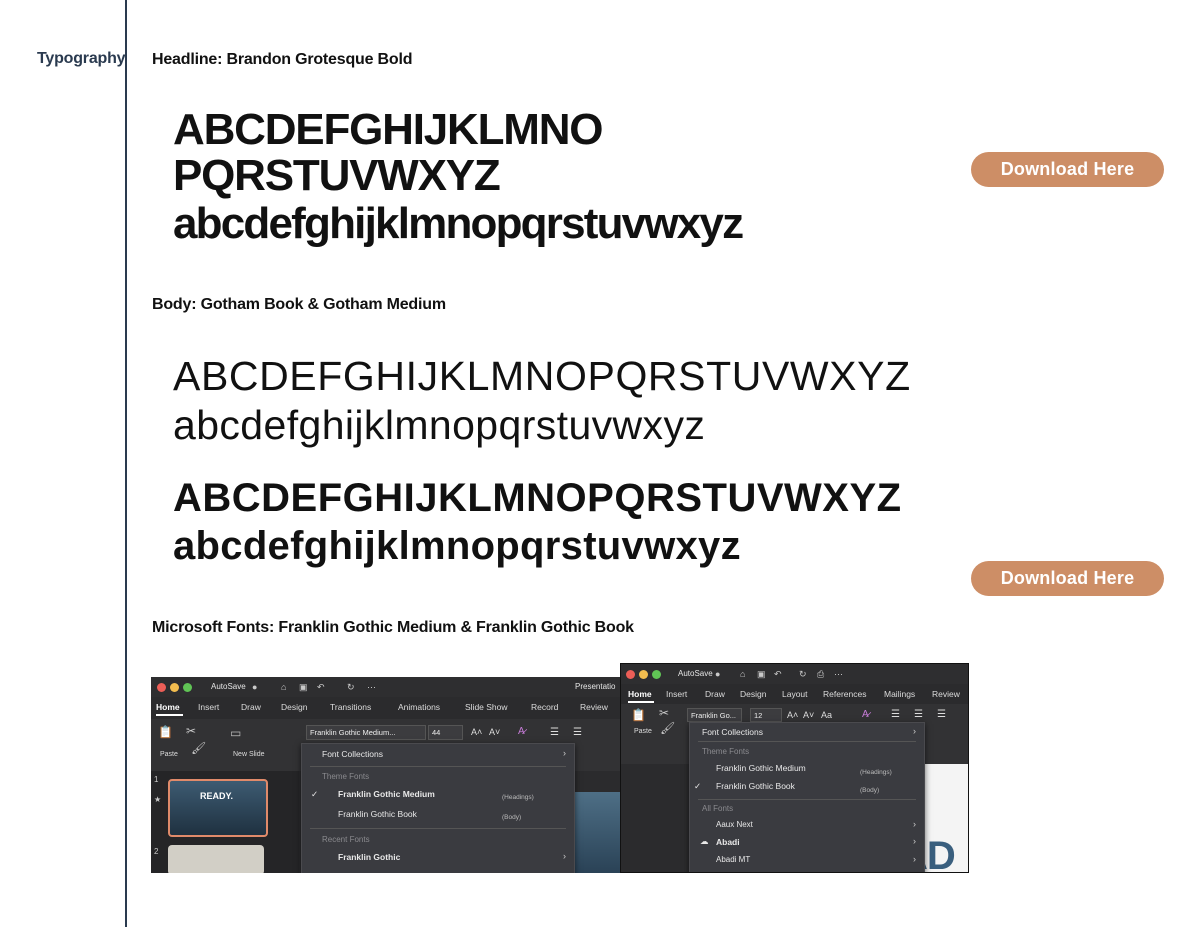 Image resolution: width=1200 pixels, height=927 pixels. I want to click on font-size-box: 12, so click(766, 715).